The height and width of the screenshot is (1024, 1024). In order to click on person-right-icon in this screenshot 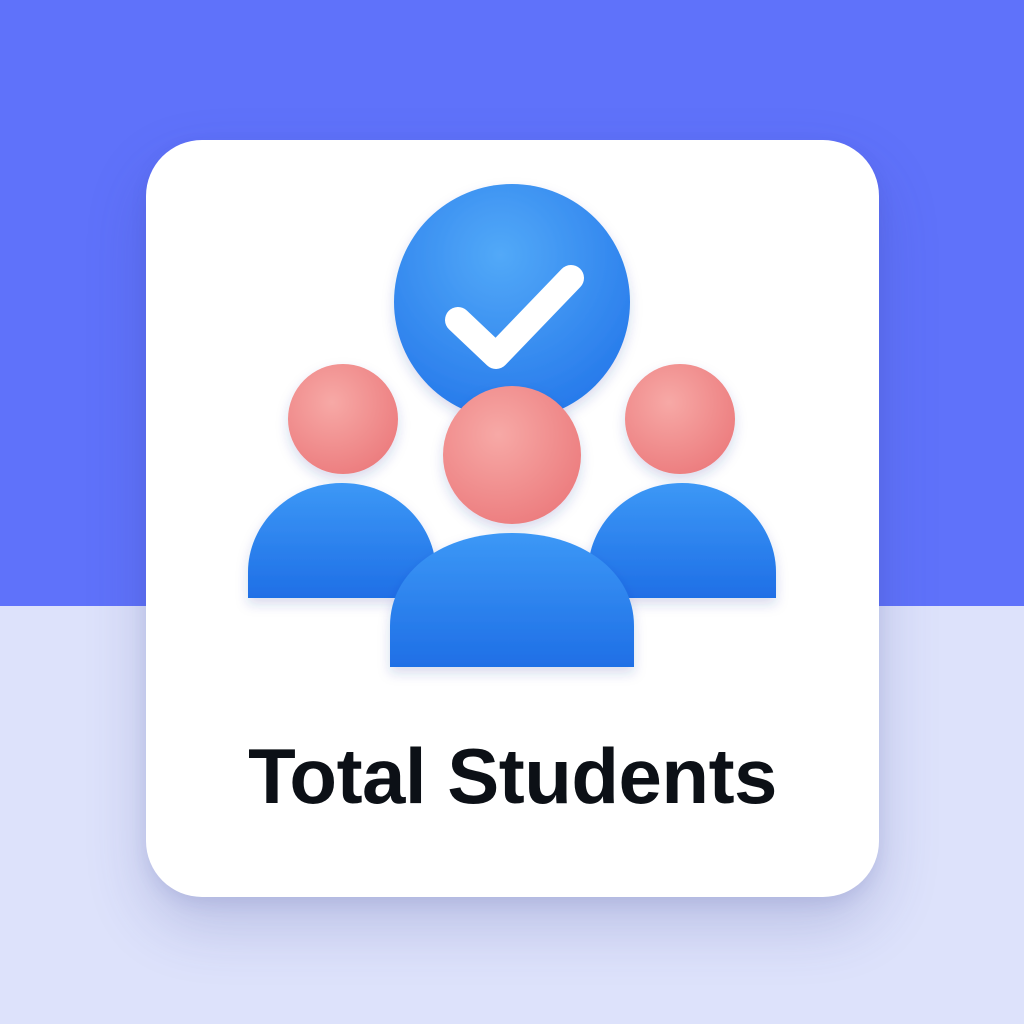, I will do `click(682, 481)`.